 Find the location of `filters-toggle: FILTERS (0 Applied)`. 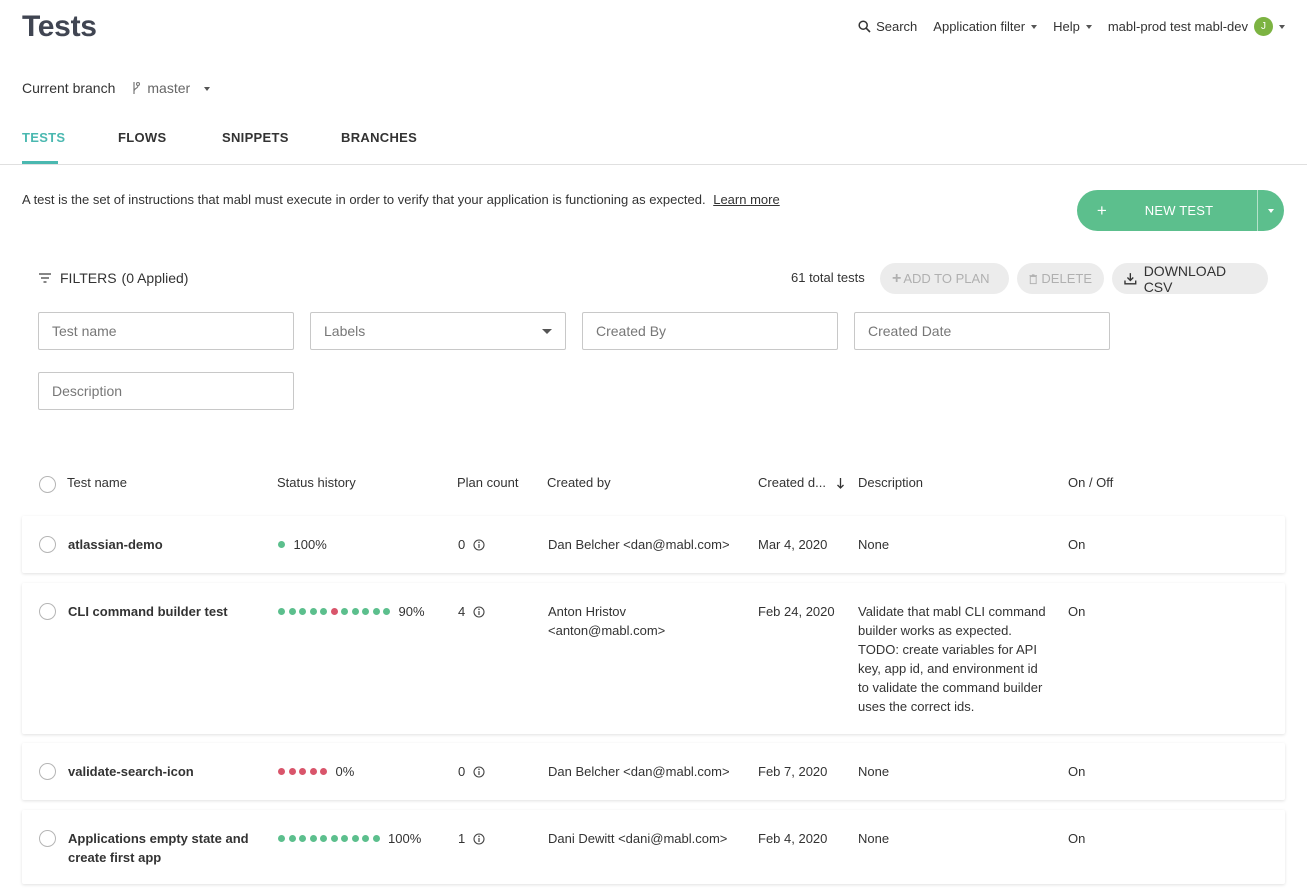

filters-toggle: FILTERS (0 Applied) is located at coordinates (113, 278).